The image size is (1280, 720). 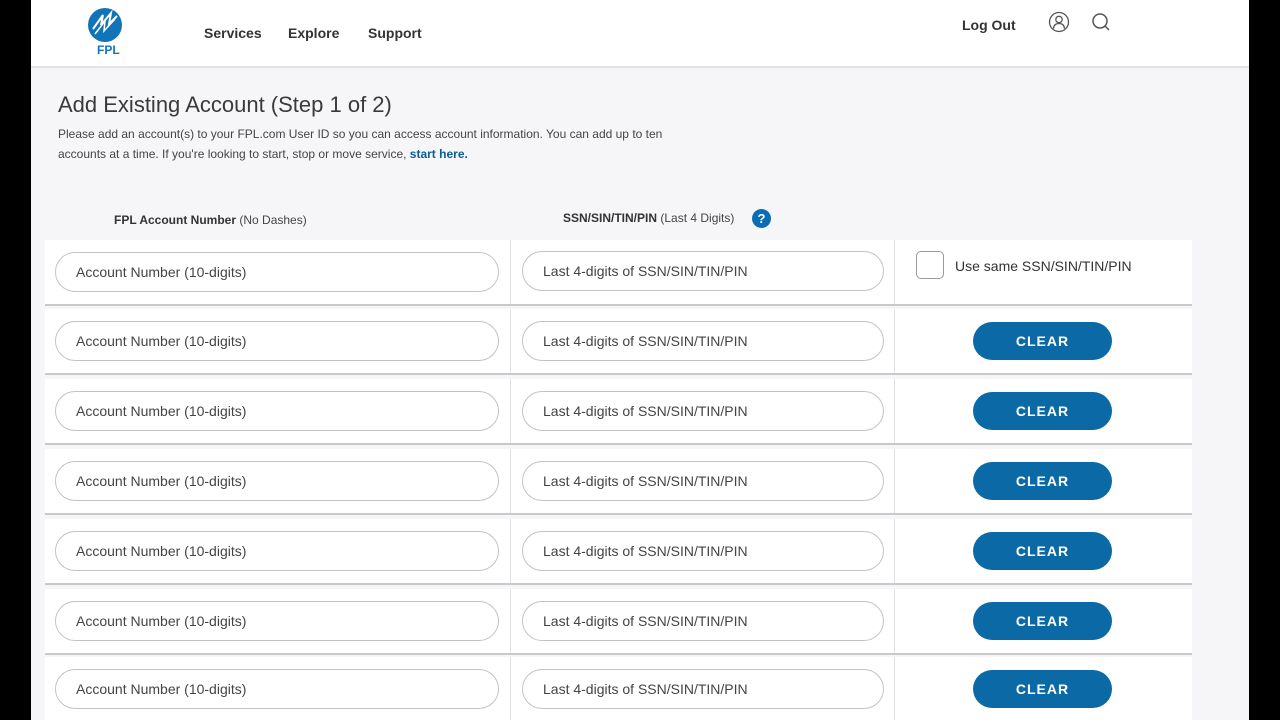 I want to click on ssn-column-label: SSN/SIN/TIN/PIN (Last 4 Digits), so click(x=648, y=218).